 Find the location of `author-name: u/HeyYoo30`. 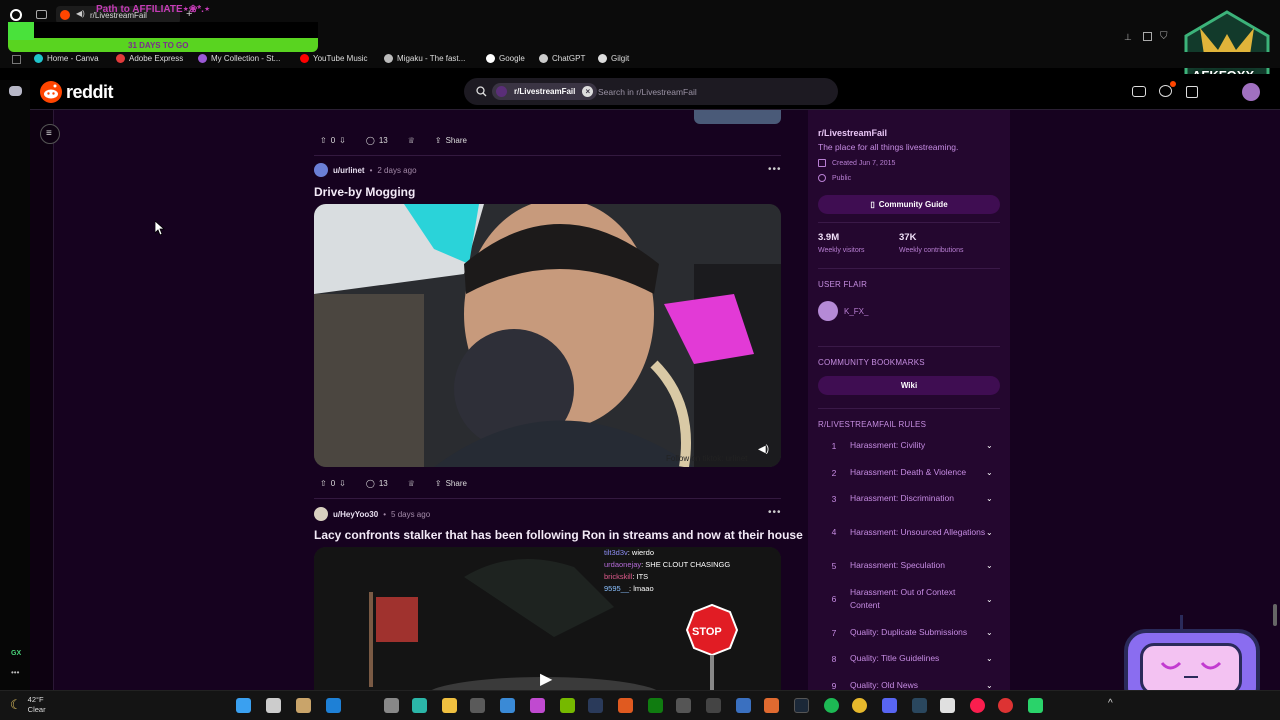

author-name: u/HeyYoo30 is located at coordinates (355, 514).